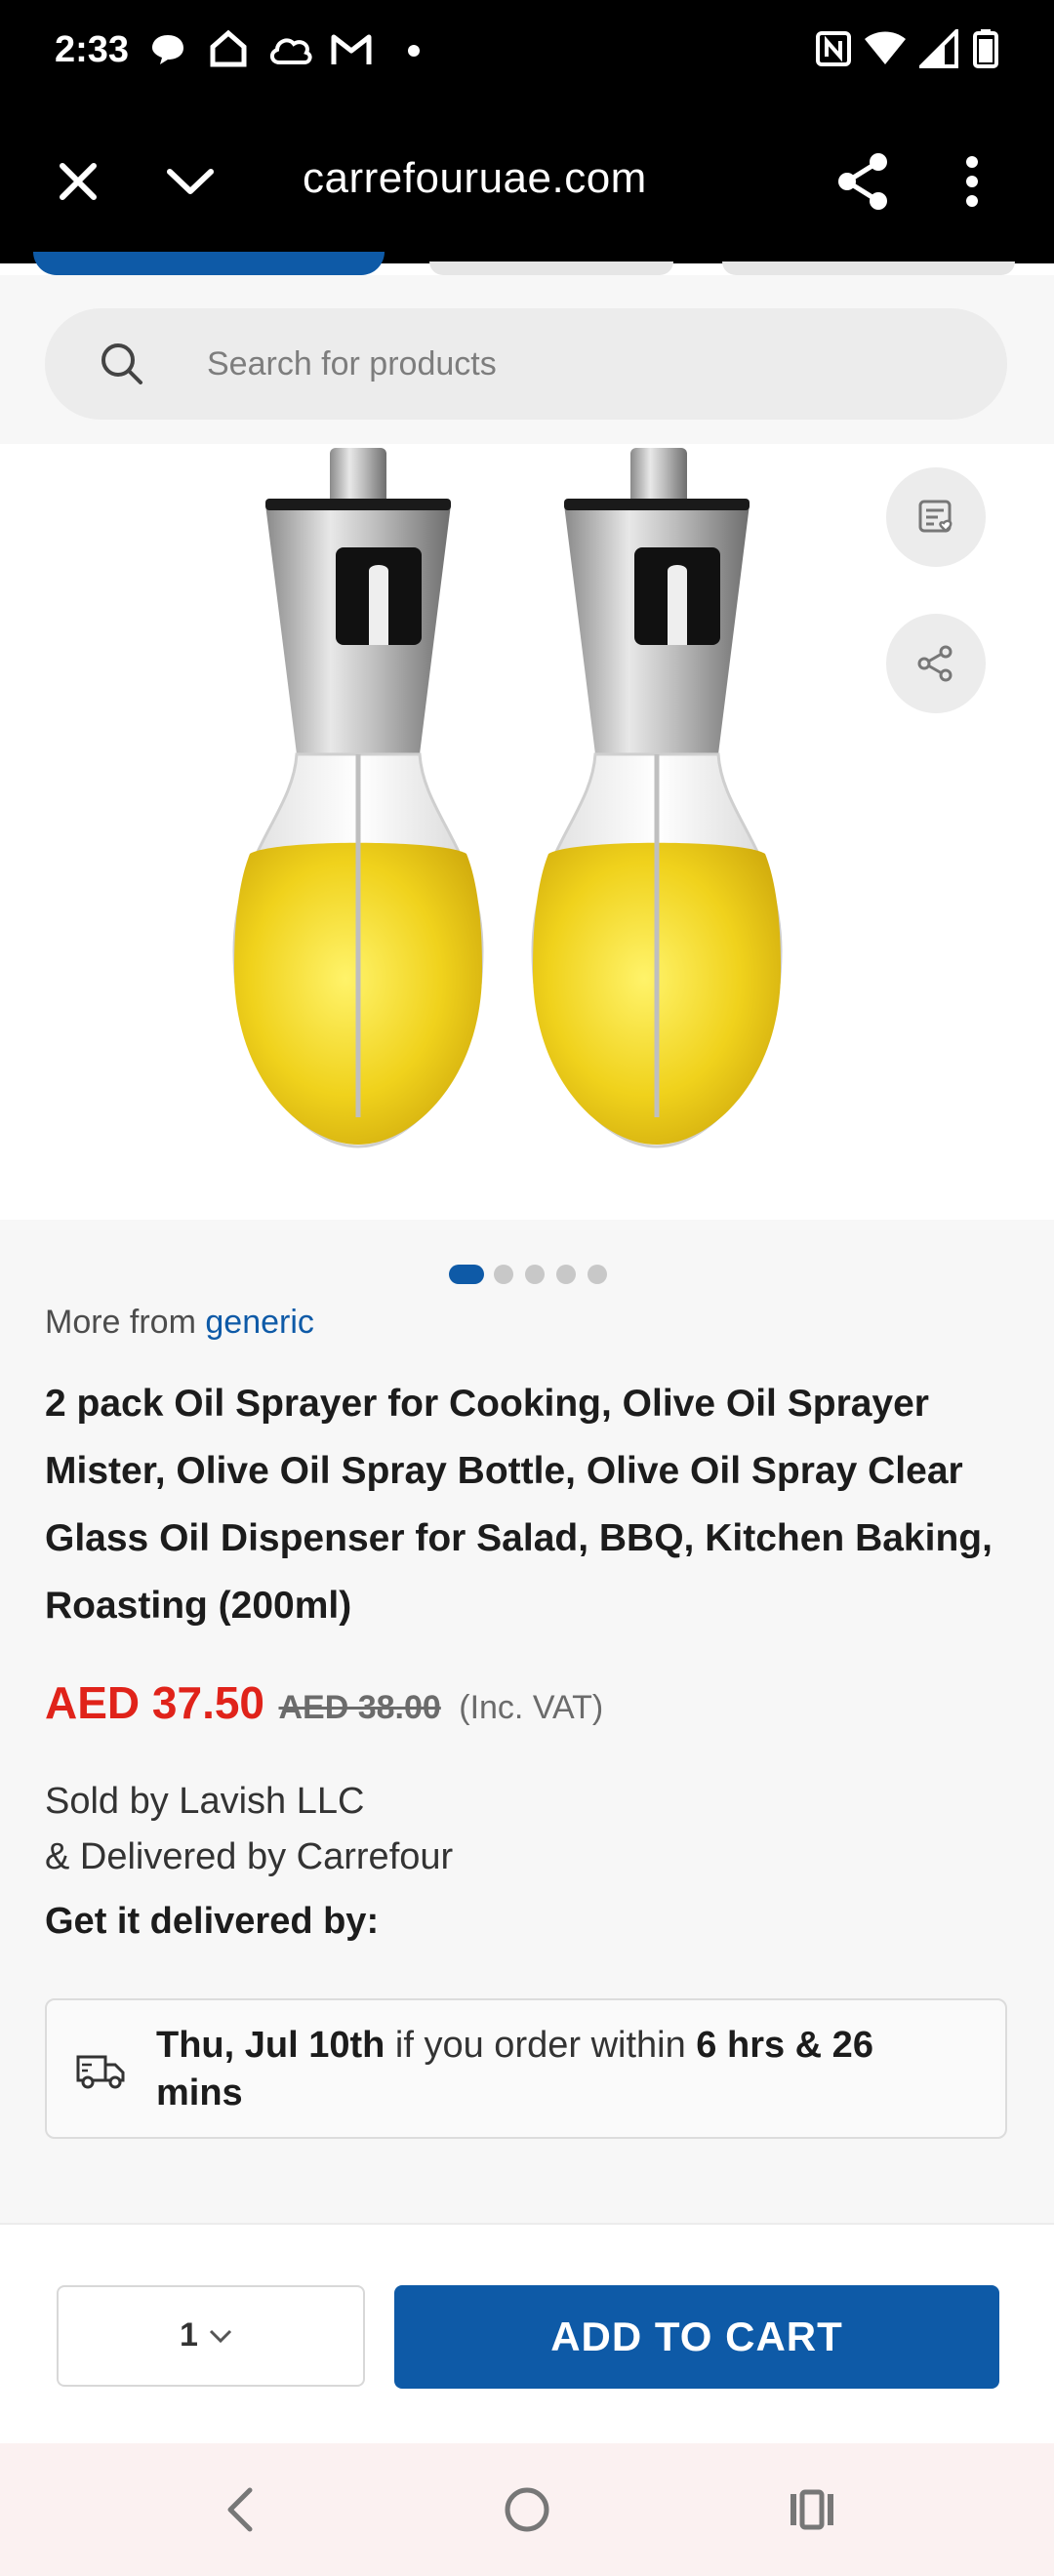  What do you see at coordinates (213, 1921) in the screenshot?
I see `delivery-heading: Get it delivered by:` at bounding box center [213, 1921].